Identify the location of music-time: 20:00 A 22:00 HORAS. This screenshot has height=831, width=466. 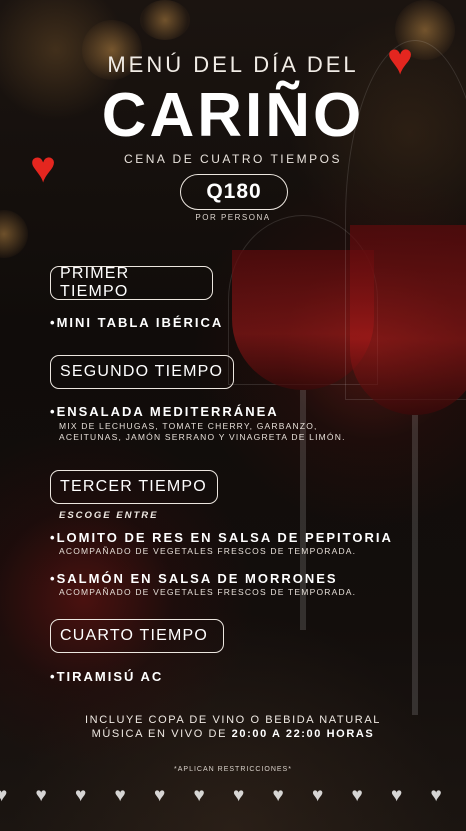
(303, 734).